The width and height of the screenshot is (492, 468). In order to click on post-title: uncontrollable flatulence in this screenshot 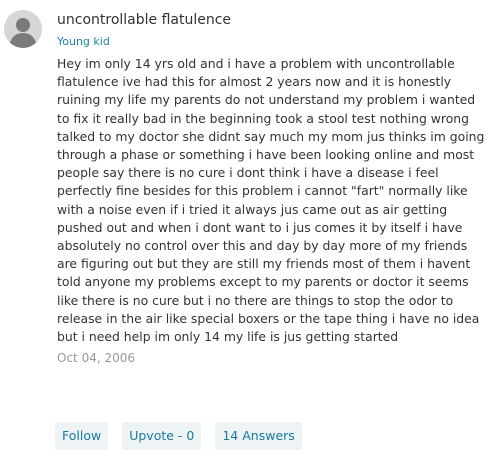, I will do `click(272, 20)`.